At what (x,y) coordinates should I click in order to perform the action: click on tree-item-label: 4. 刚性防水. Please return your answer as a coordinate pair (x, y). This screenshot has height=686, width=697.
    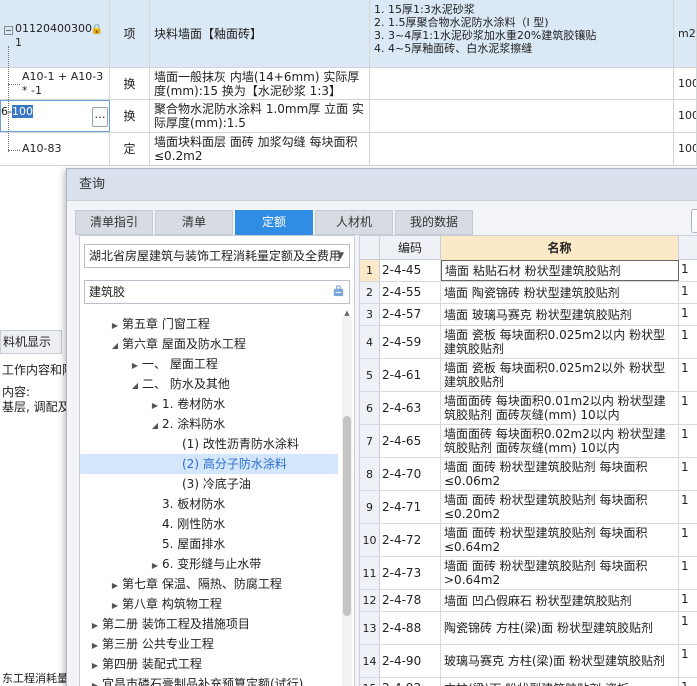
    Looking at the image, I should click on (194, 524).